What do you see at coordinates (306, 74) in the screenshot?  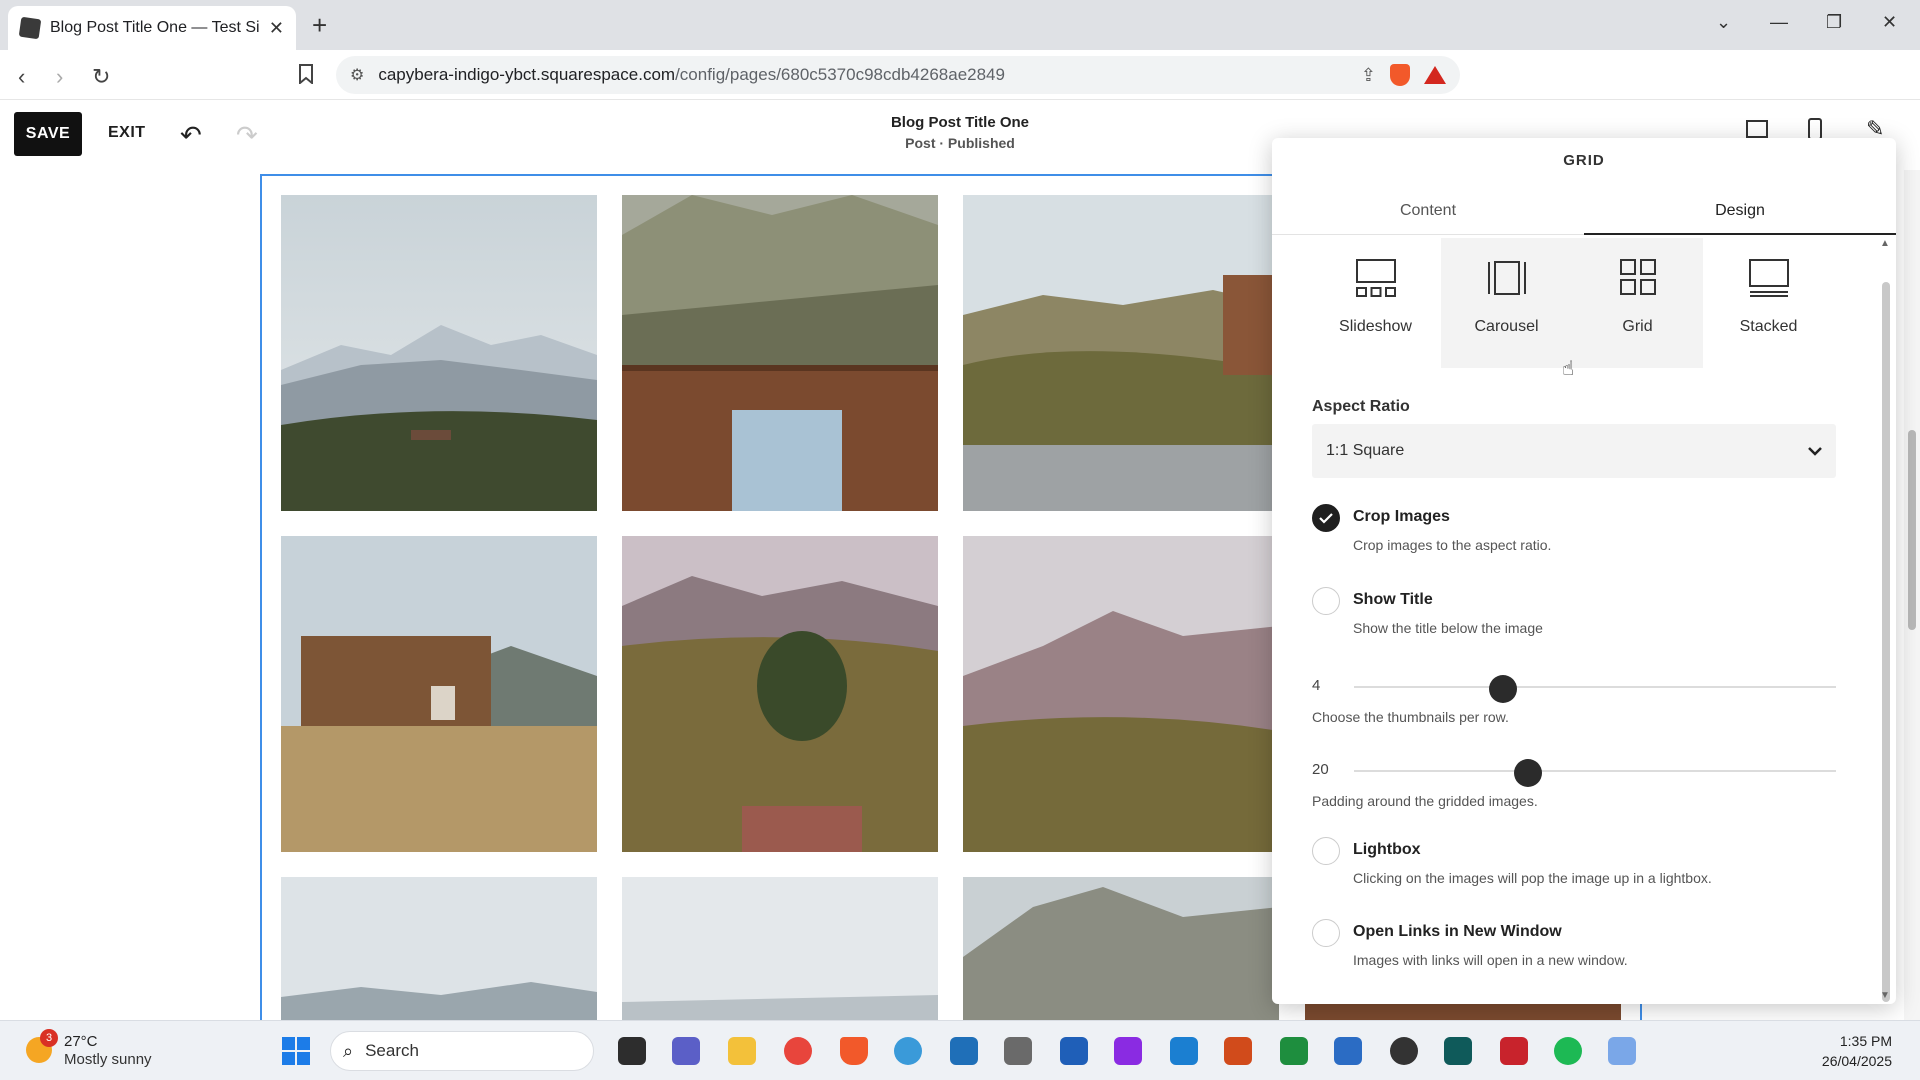 I see `bookmark-icon` at bounding box center [306, 74].